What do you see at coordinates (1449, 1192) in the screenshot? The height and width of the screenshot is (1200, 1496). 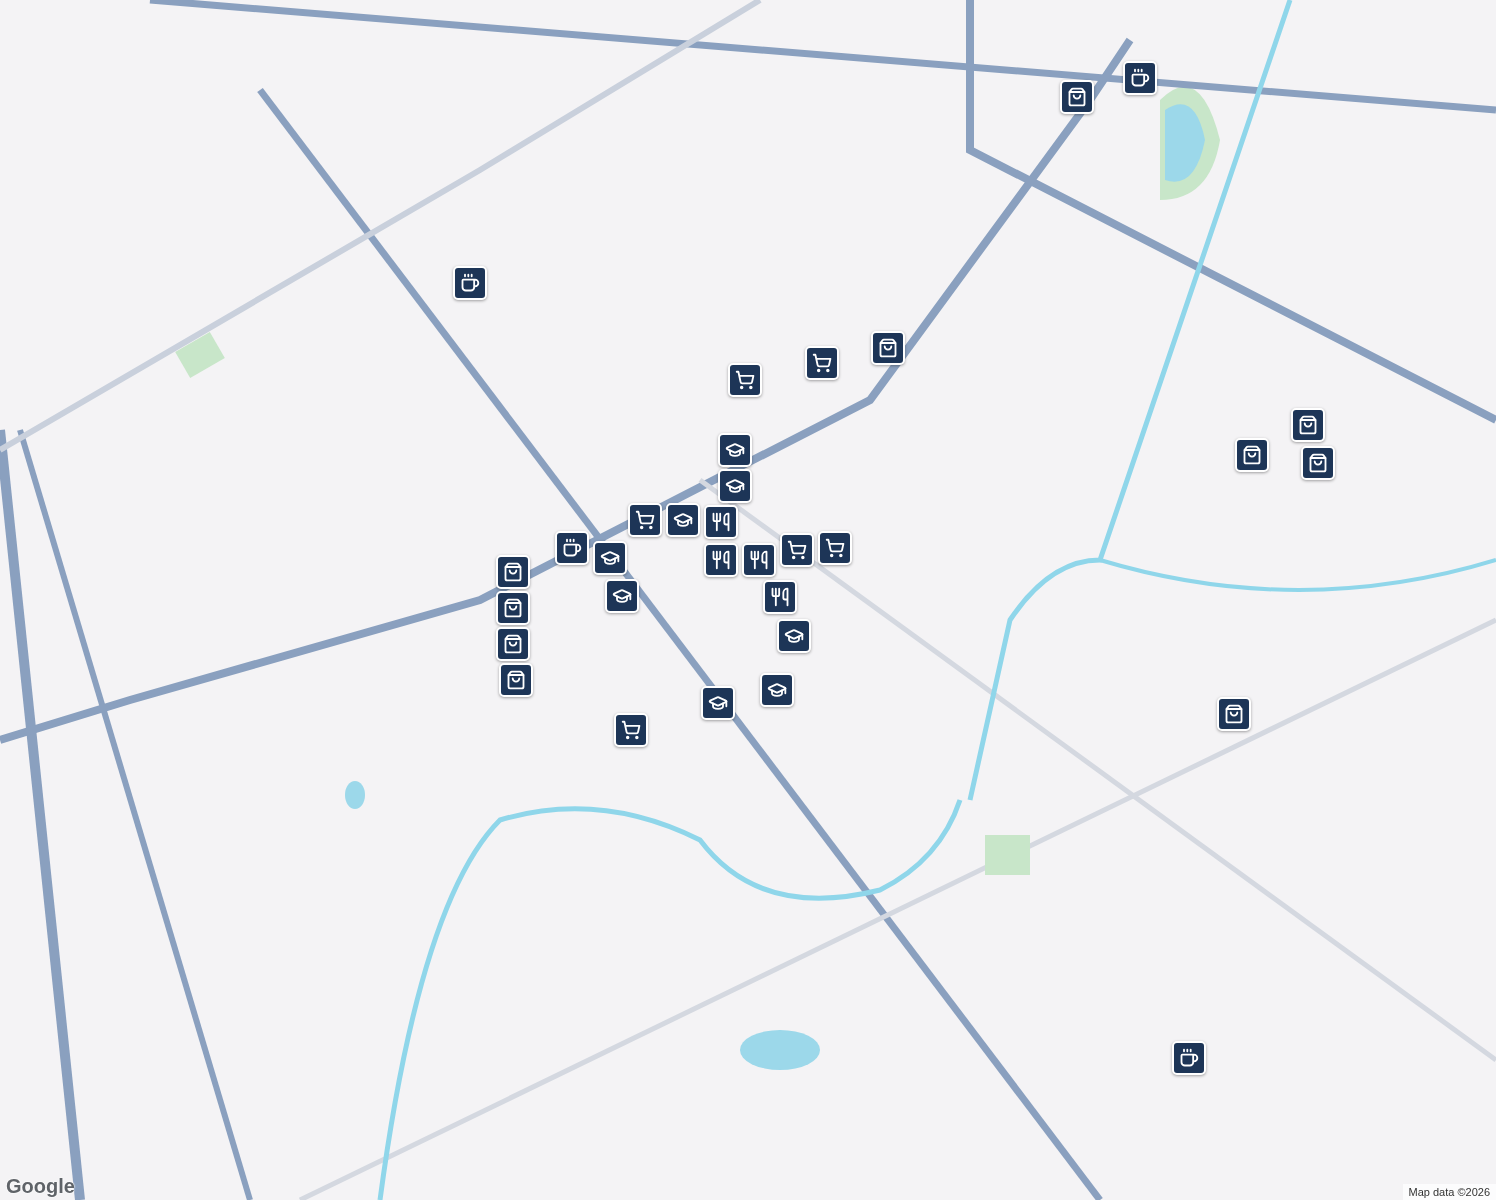 I see `attribution-text: Map data ©2026` at bounding box center [1449, 1192].